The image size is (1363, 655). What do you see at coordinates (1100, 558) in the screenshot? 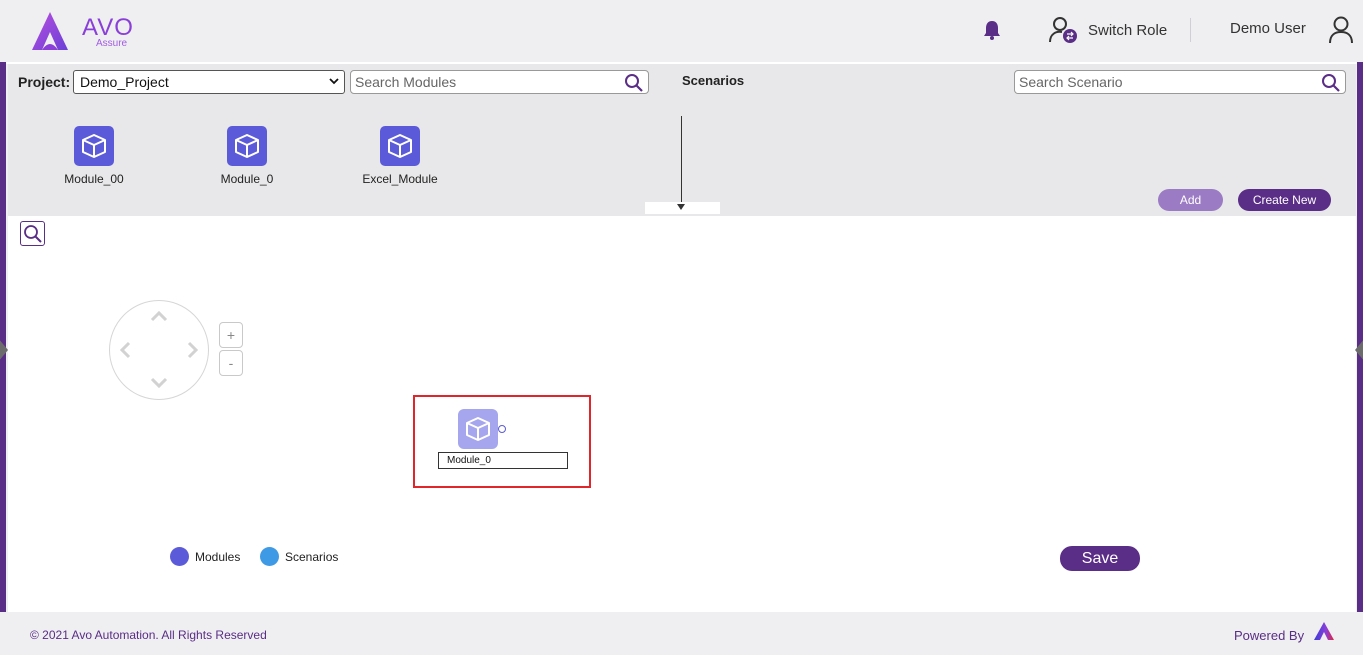
I see `save-button: Save` at bounding box center [1100, 558].